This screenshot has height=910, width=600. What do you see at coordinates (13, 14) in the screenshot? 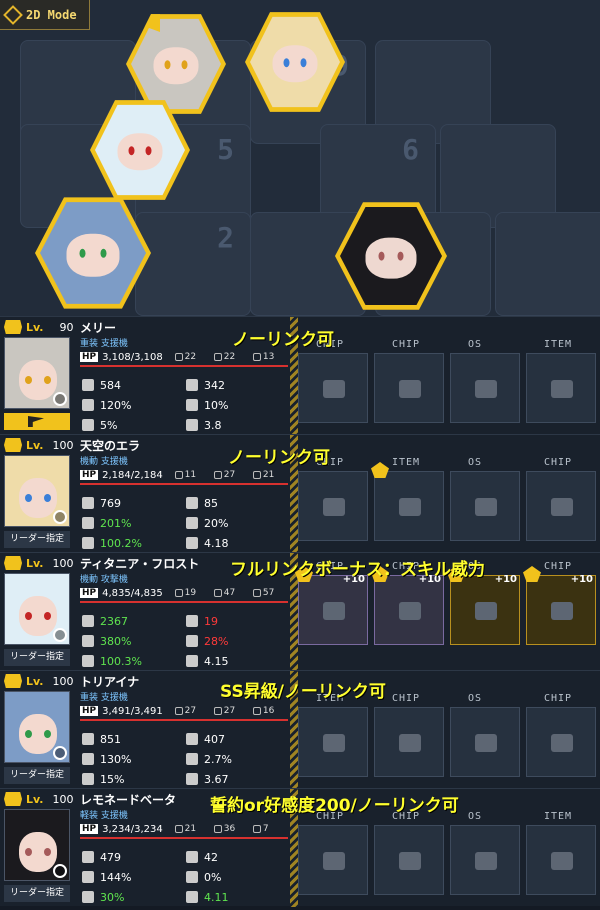
I see `mode-icon` at bounding box center [13, 14].